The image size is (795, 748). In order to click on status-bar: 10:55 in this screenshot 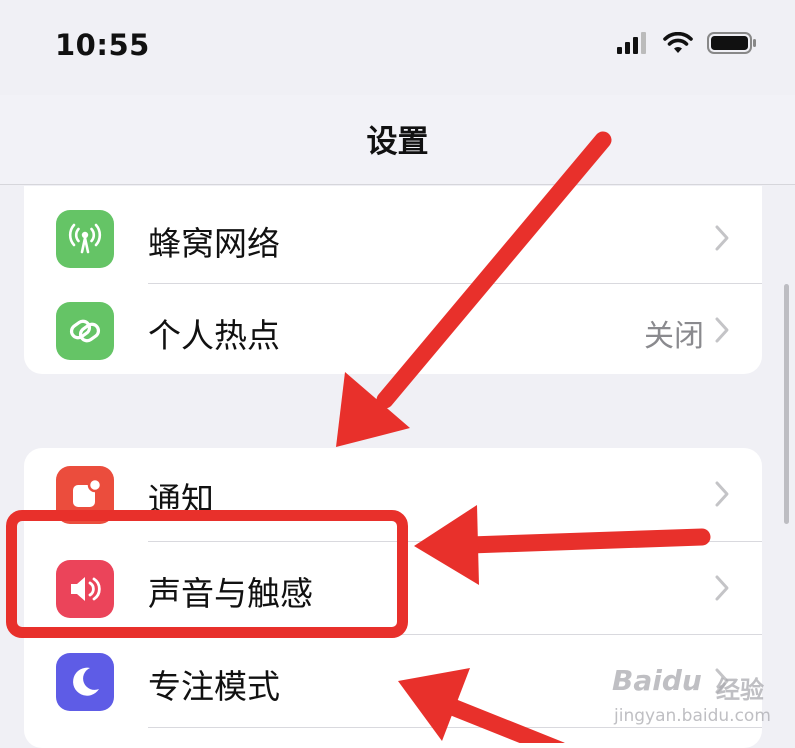, I will do `click(397, 47)`.